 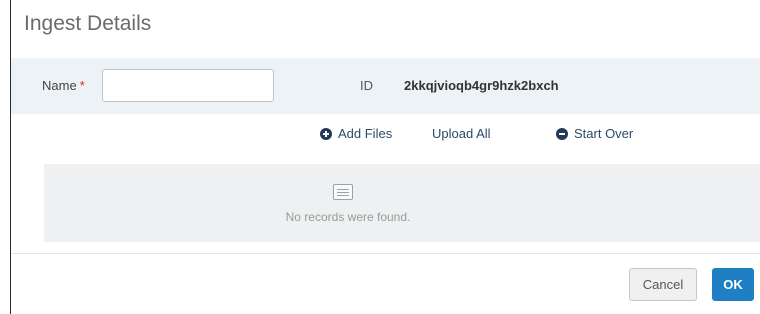 What do you see at coordinates (385, 253) in the screenshot?
I see `footer-divider` at bounding box center [385, 253].